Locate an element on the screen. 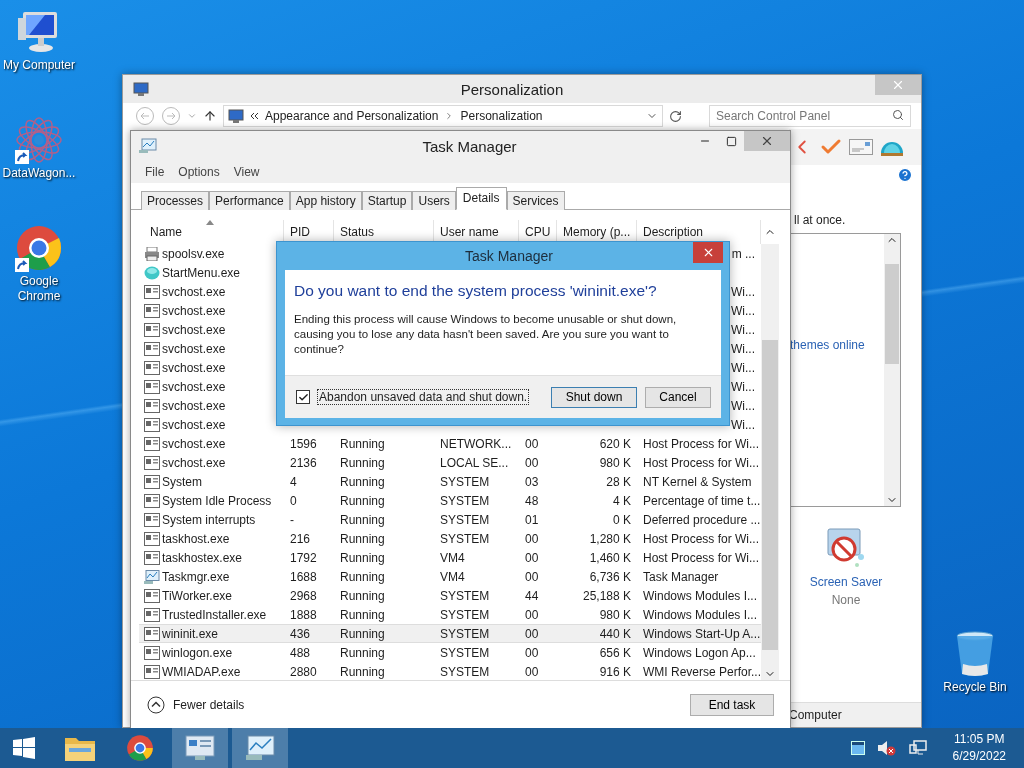 The image size is (1024, 768). table-cell: System is located at coordinates (182, 481).